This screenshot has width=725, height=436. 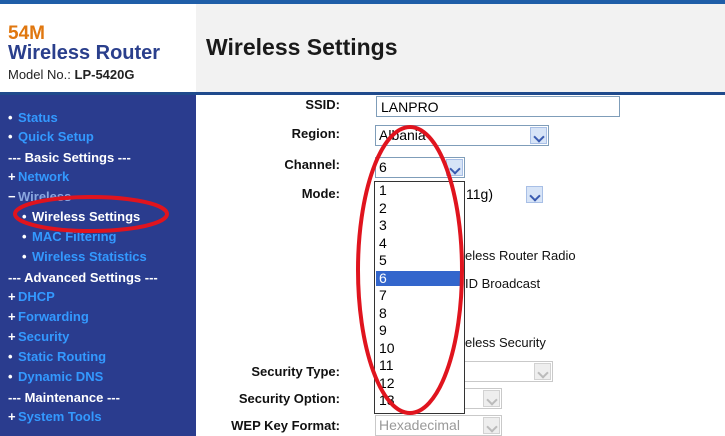 What do you see at coordinates (38, 176) in the screenshot?
I see `sidebar-item-network: + Network` at bounding box center [38, 176].